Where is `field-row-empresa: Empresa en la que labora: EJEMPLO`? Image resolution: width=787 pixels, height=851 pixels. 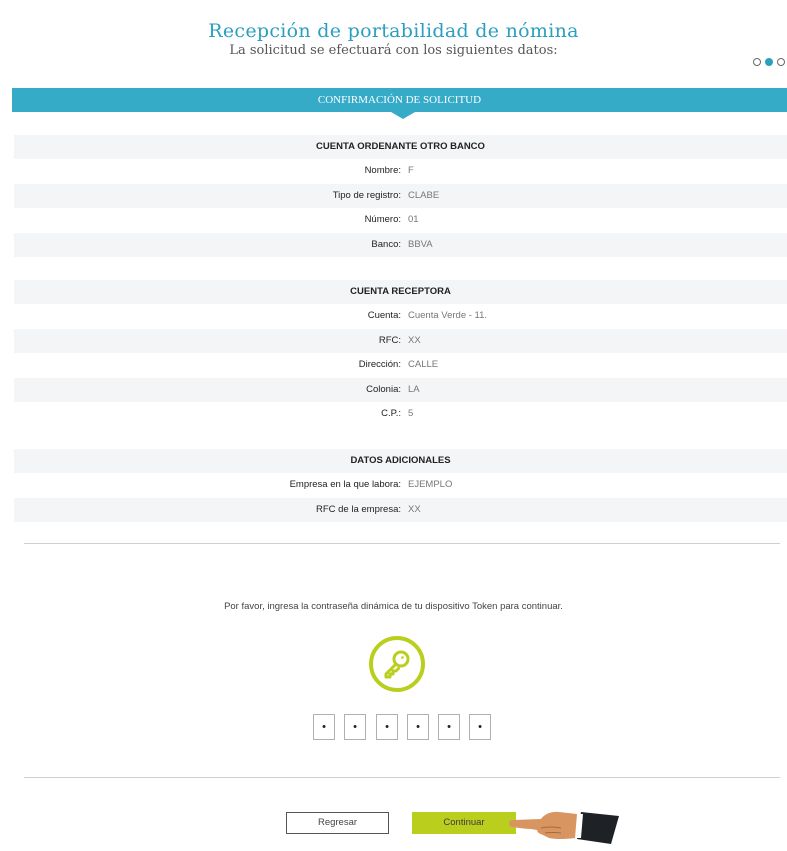 field-row-empresa: Empresa en la que labora: EJEMPLO is located at coordinates (400, 485).